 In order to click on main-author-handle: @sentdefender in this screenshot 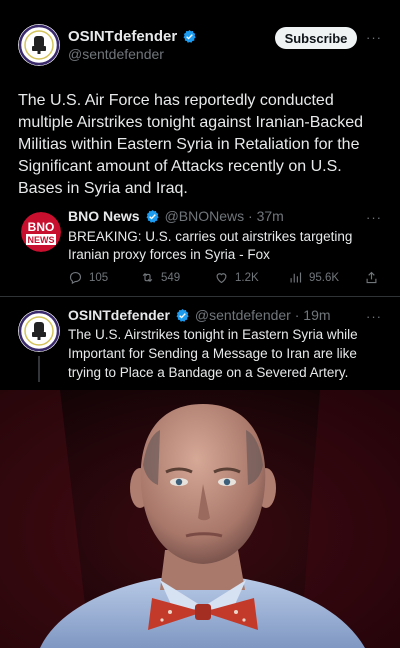, I will do `click(116, 54)`.